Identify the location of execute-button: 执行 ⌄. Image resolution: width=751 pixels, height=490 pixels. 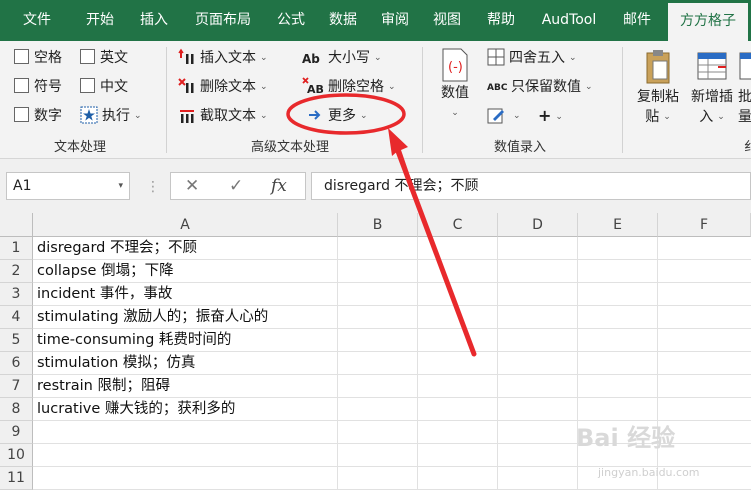
(111, 116).